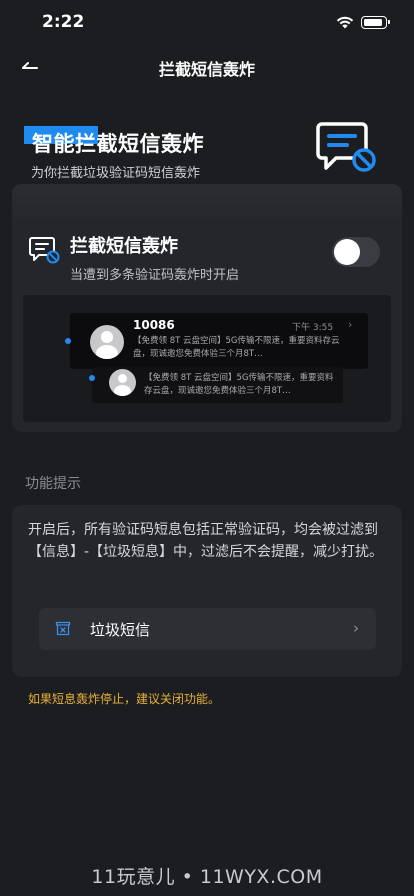 Image resolution: width=414 pixels, height=896 pixels. What do you see at coordinates (207, 629) in the screenshot?
I see `junk-sms-row: 垃圾短信 ›` at bounding box center [207, 629].